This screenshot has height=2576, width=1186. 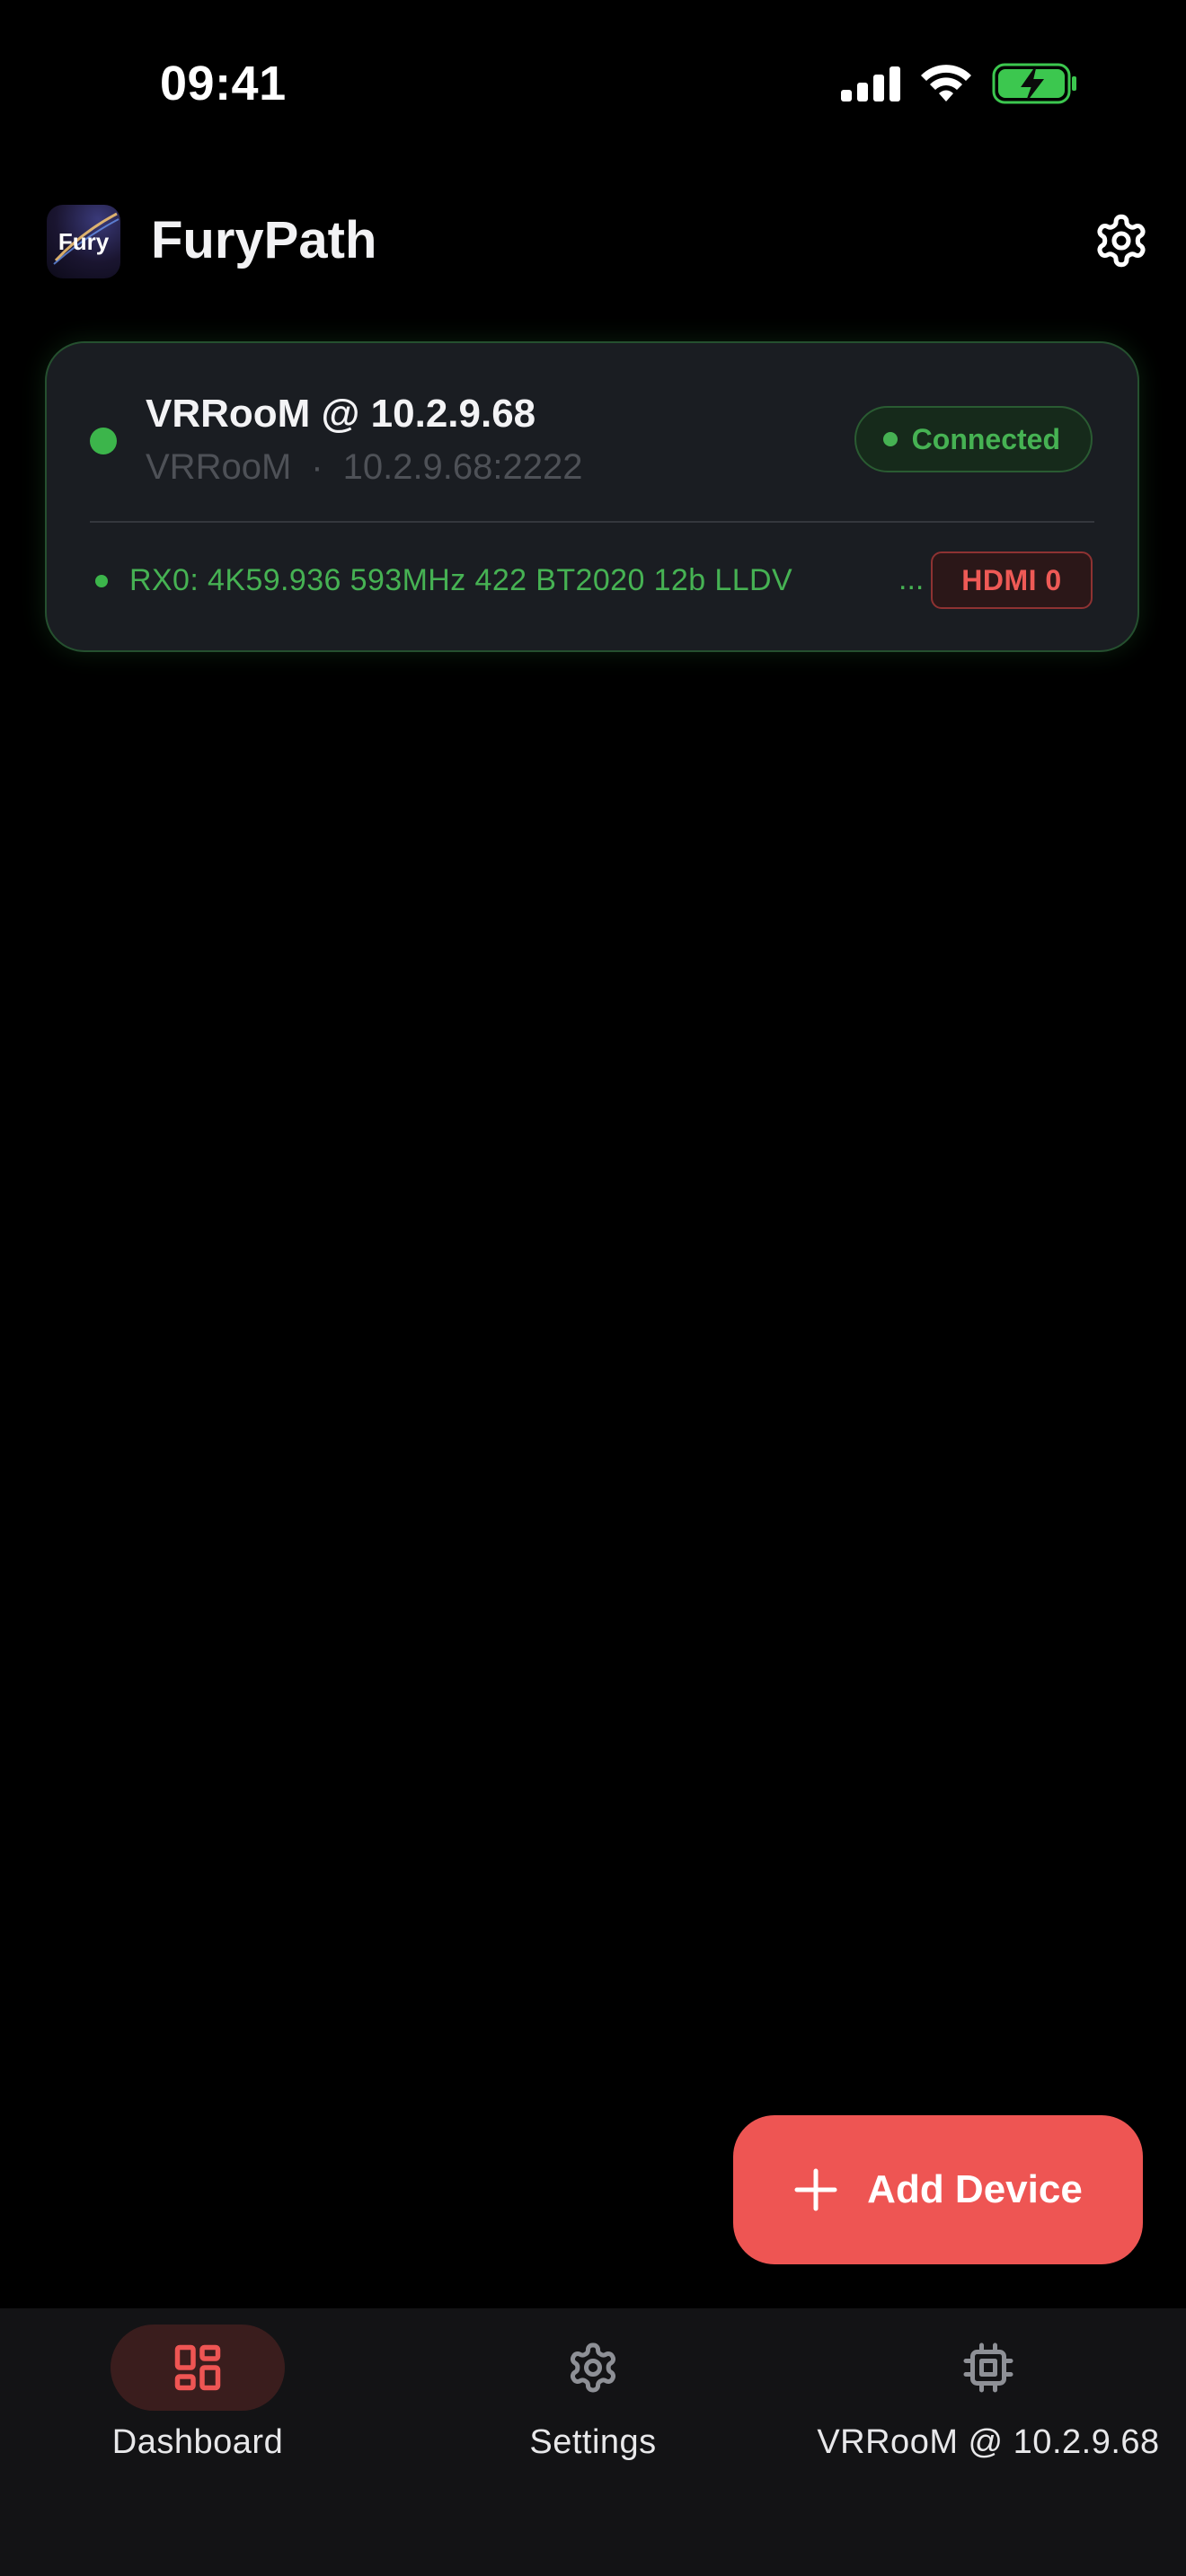 What do you see at coordinates (223, 83) in the screenshot?
I see `status-time: 09:41` at bounding box center [223, 83].